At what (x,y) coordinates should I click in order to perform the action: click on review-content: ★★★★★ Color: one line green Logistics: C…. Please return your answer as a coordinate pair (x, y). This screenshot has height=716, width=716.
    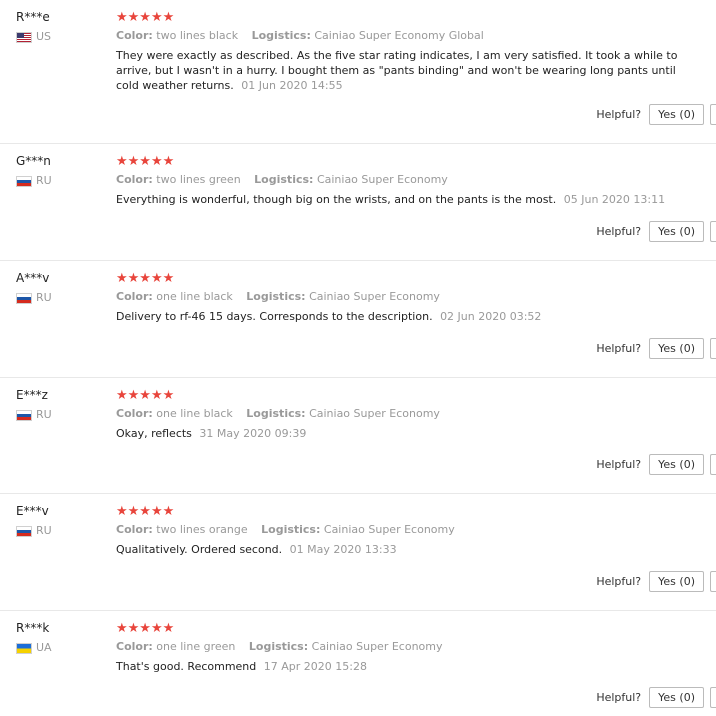
    Looking at the image, I should click on (406, 648).